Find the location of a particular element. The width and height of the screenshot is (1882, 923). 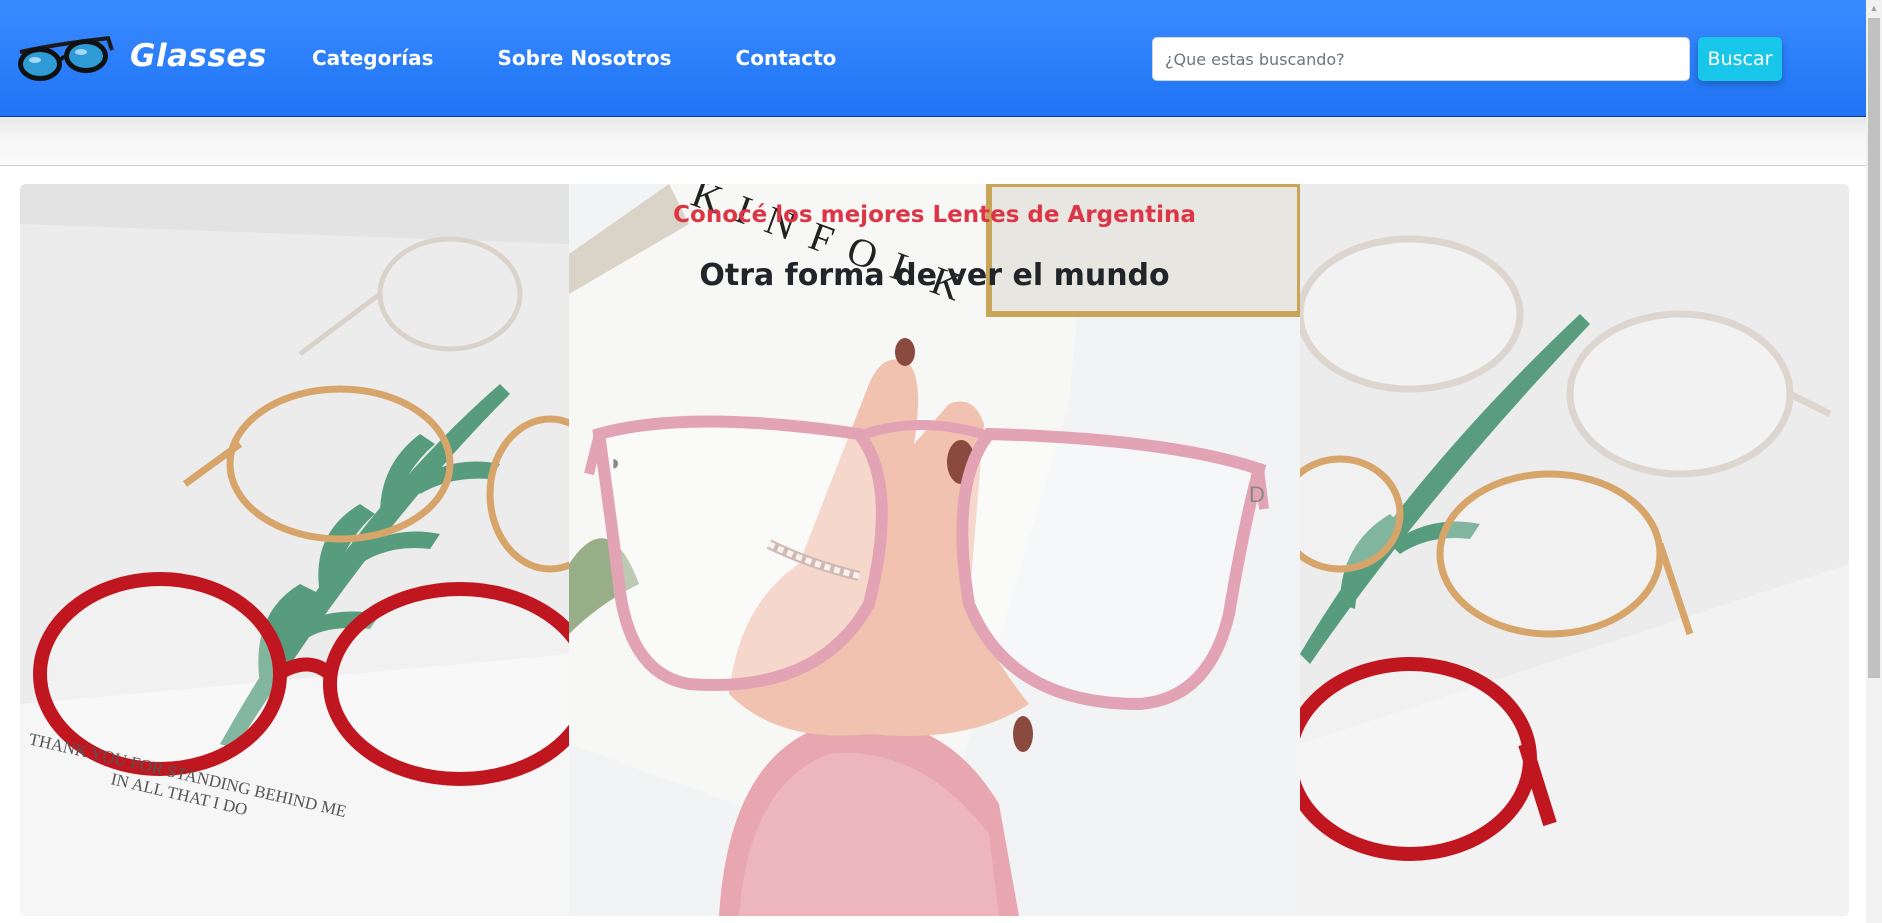

search-input is located at coordinates (1421, 59).